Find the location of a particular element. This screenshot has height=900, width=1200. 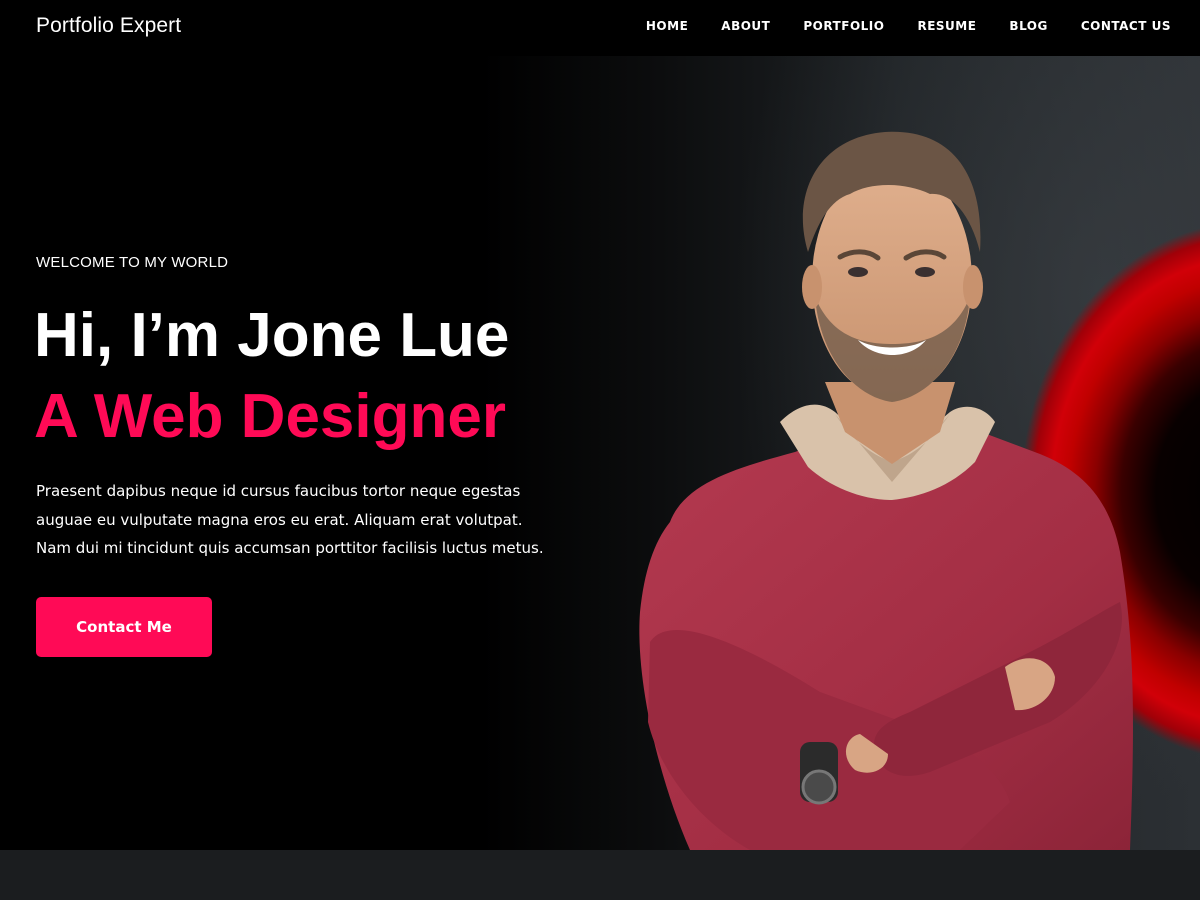

next-section-strip is located at coordinates (600, 875).